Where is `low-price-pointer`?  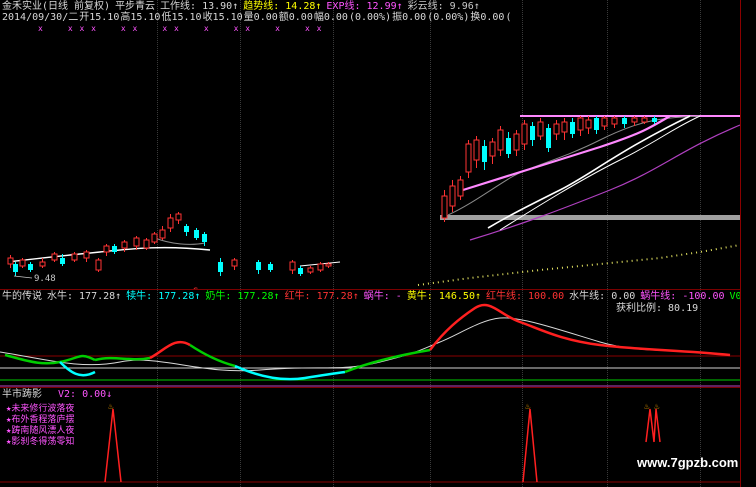 low-price-pointer is located at coordinates (23, 277).